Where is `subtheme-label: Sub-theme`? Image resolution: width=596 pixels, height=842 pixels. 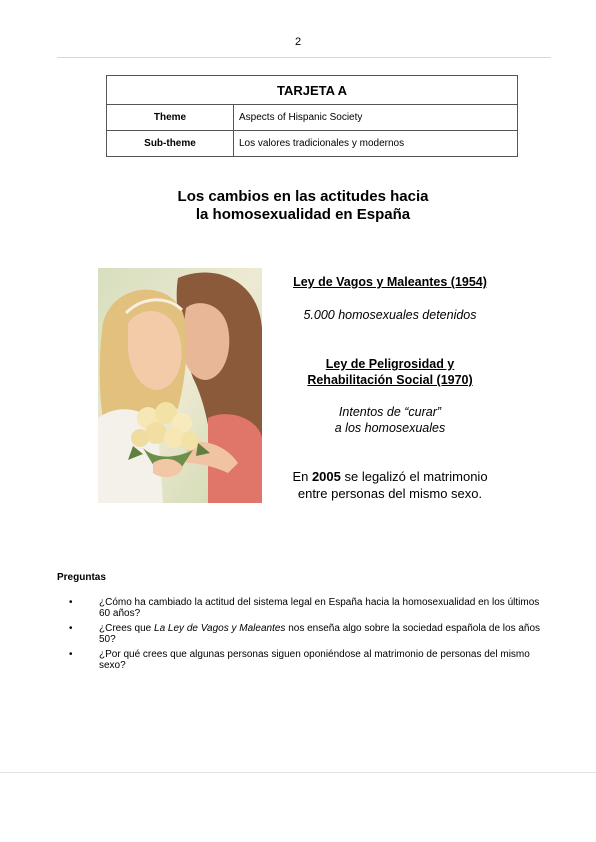 subtheme-label: Sub-theme is located at coordinates (170, 143).